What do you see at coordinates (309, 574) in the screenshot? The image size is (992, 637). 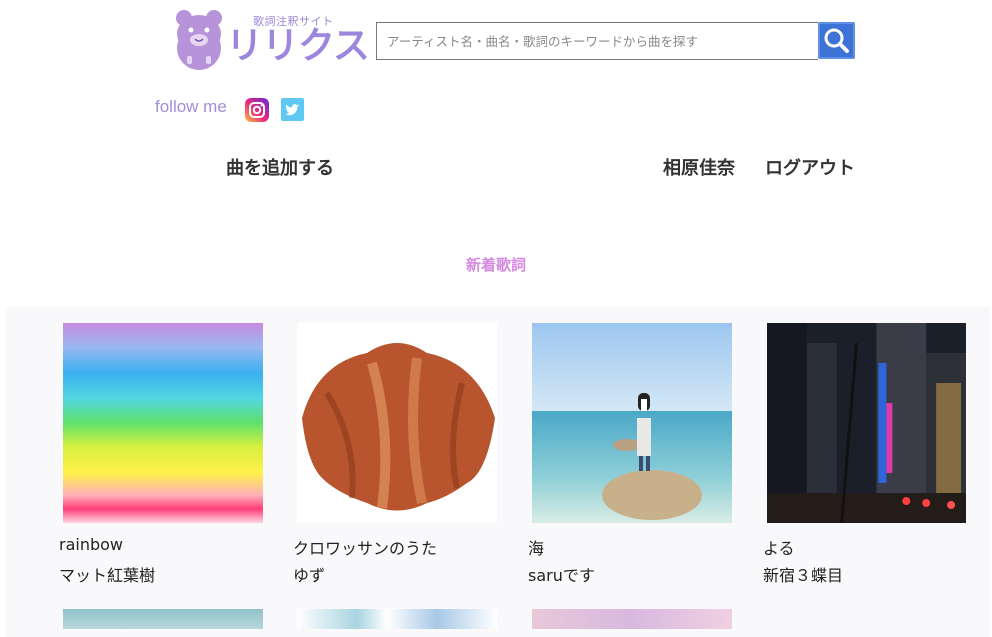 I see `song-artist: ゆず` at bounding box center [309, 574].